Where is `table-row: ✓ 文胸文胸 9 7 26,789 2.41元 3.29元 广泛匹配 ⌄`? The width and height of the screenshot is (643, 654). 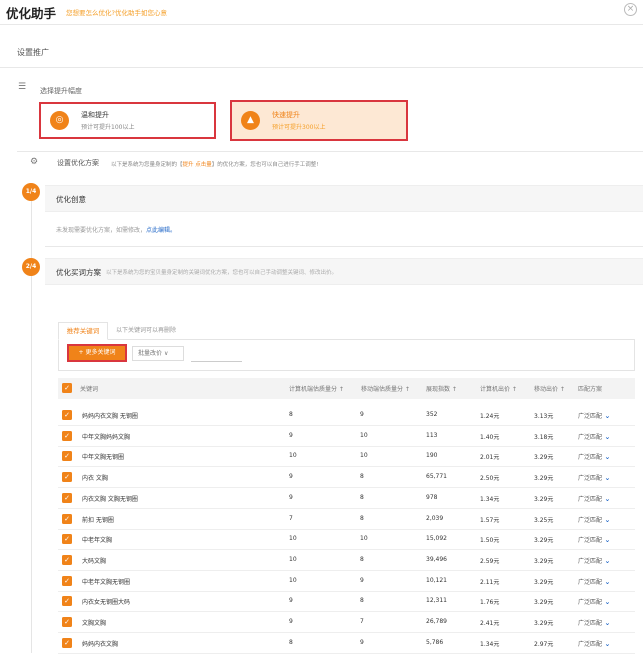
table-row: ✓ 文胸文胸 9 7 26,789 2.41元 3.29元 广泛匹配 ⌄ is located at coordinates (346, 622).